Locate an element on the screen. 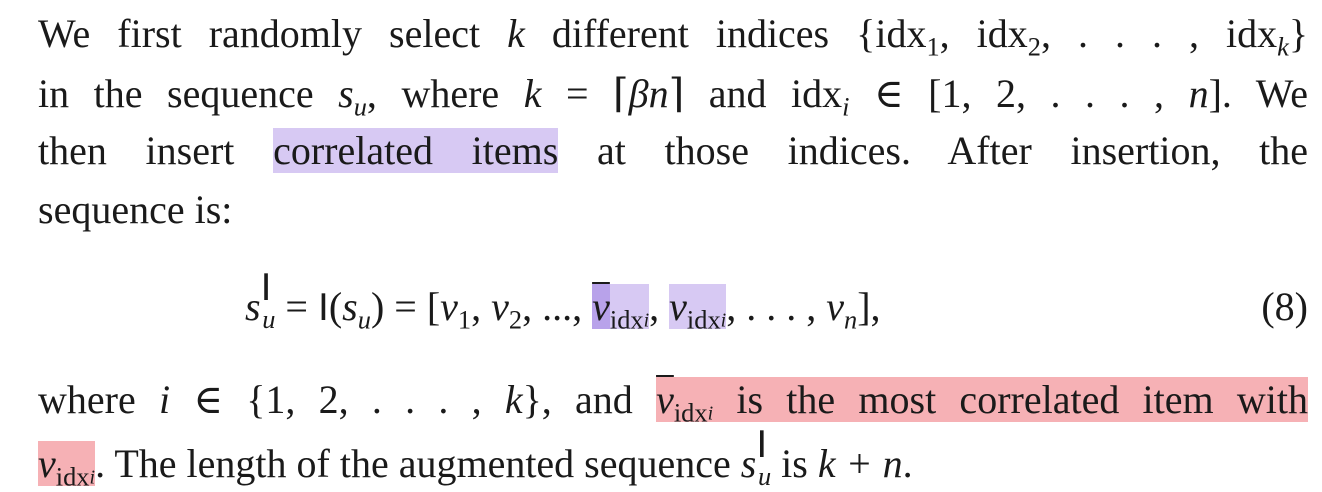 The height and width of the screenshot is (492, 1322). highlight-v-idx-red: vidxi is located at coordinates (67, 465).